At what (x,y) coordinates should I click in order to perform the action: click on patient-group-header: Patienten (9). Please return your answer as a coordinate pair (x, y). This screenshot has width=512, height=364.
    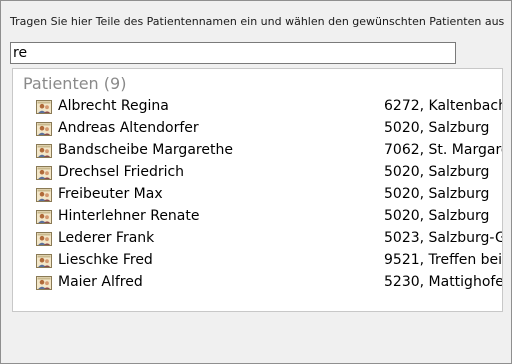
    Looking at the image, I should click on (75, 83).